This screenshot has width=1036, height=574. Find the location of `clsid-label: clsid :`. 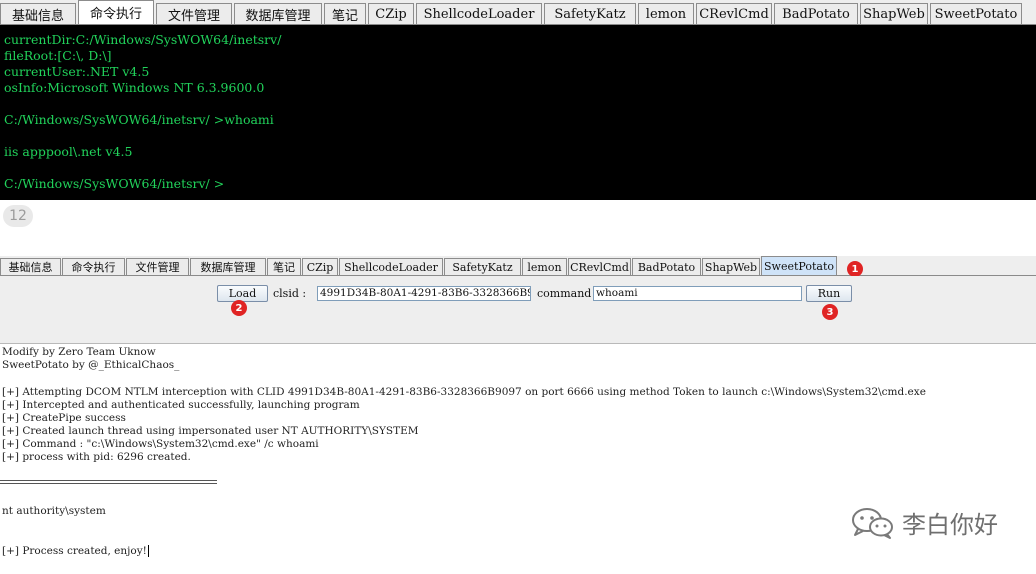

clsid-label: clsid : is located at coordinates (290, 293).